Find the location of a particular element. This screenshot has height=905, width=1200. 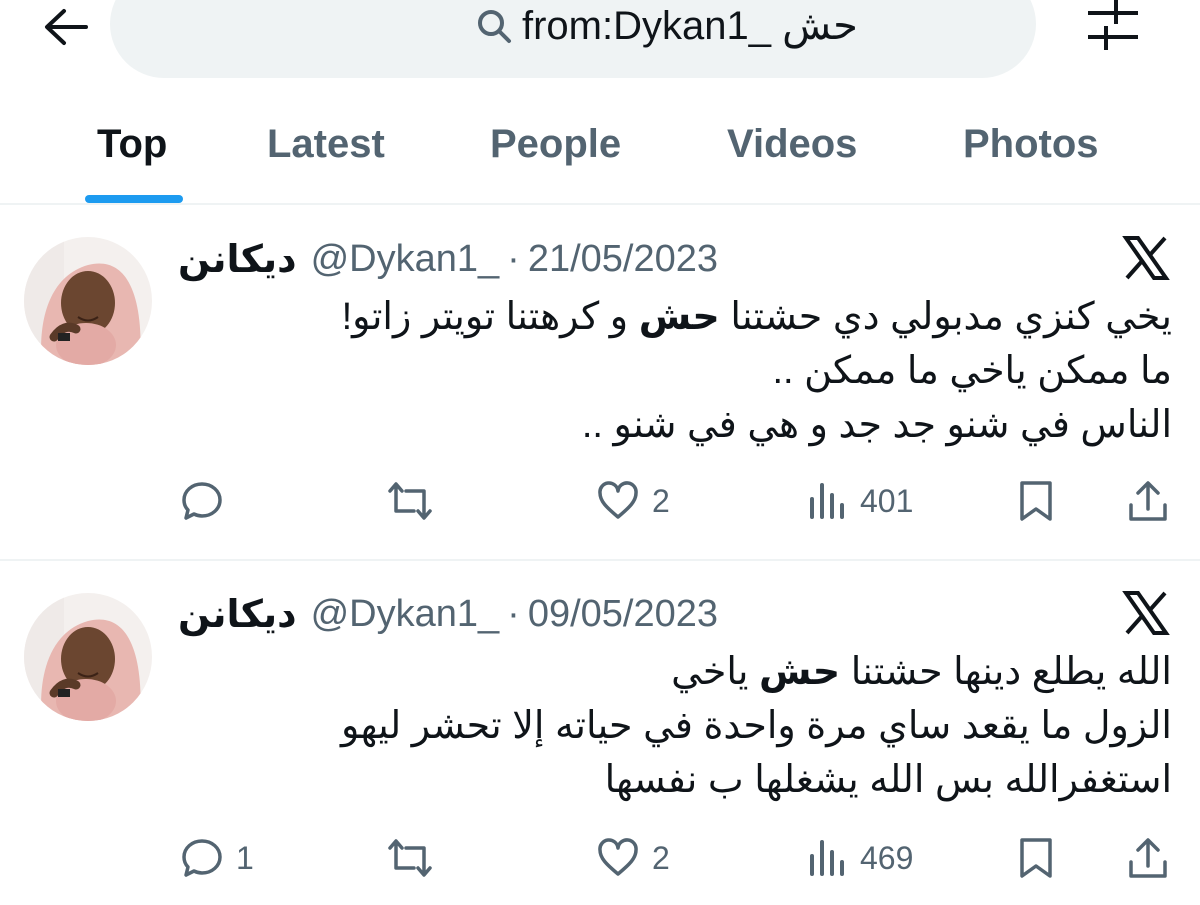

views-button: 401 is located at coordinates (860, 501).